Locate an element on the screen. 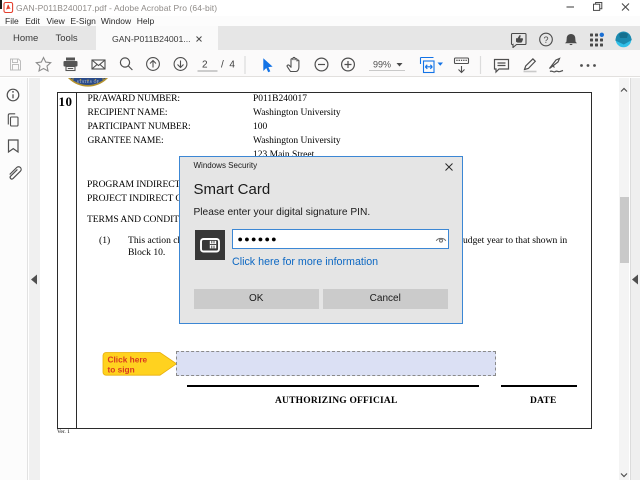  svg-text: 2 is located at coordinates (205, 65).